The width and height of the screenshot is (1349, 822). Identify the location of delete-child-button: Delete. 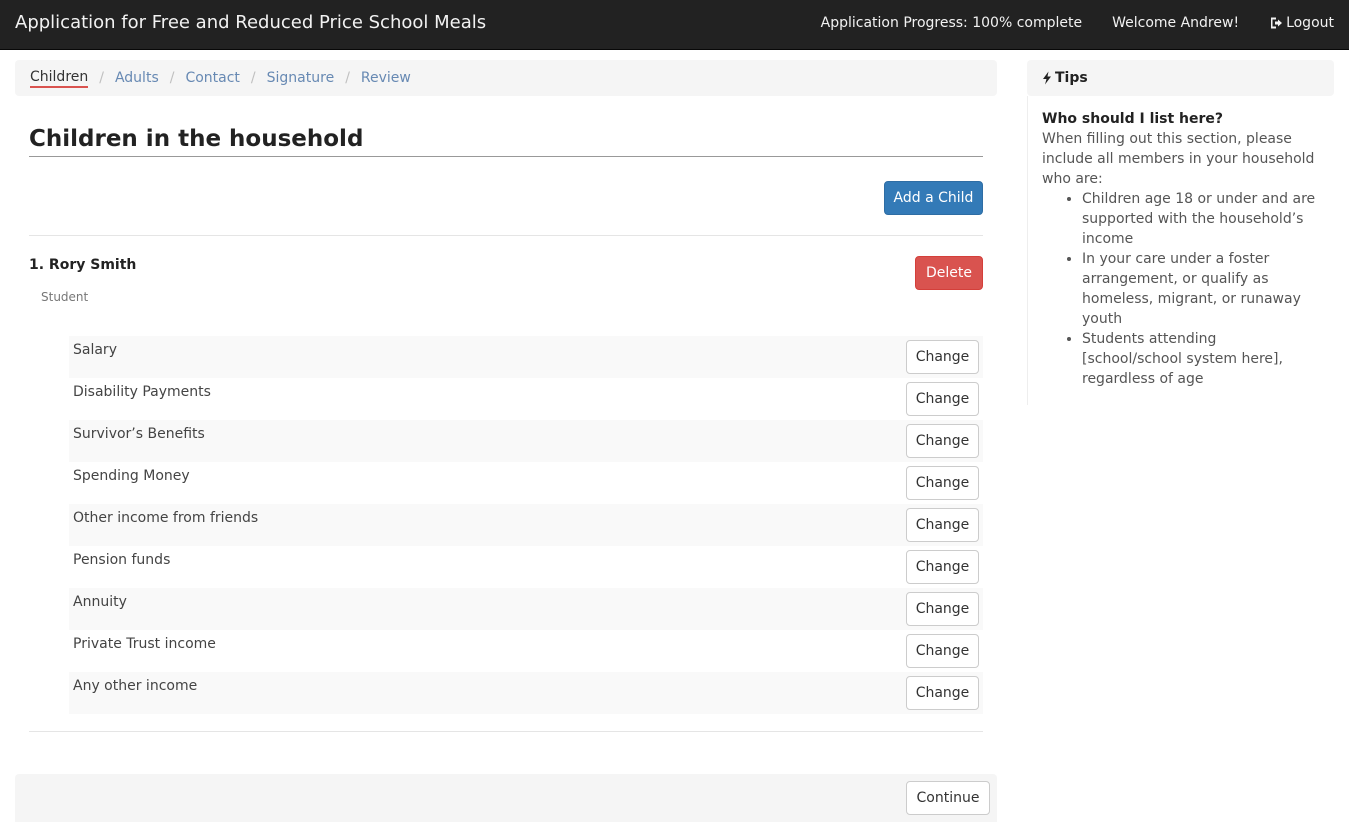
(949, 273).